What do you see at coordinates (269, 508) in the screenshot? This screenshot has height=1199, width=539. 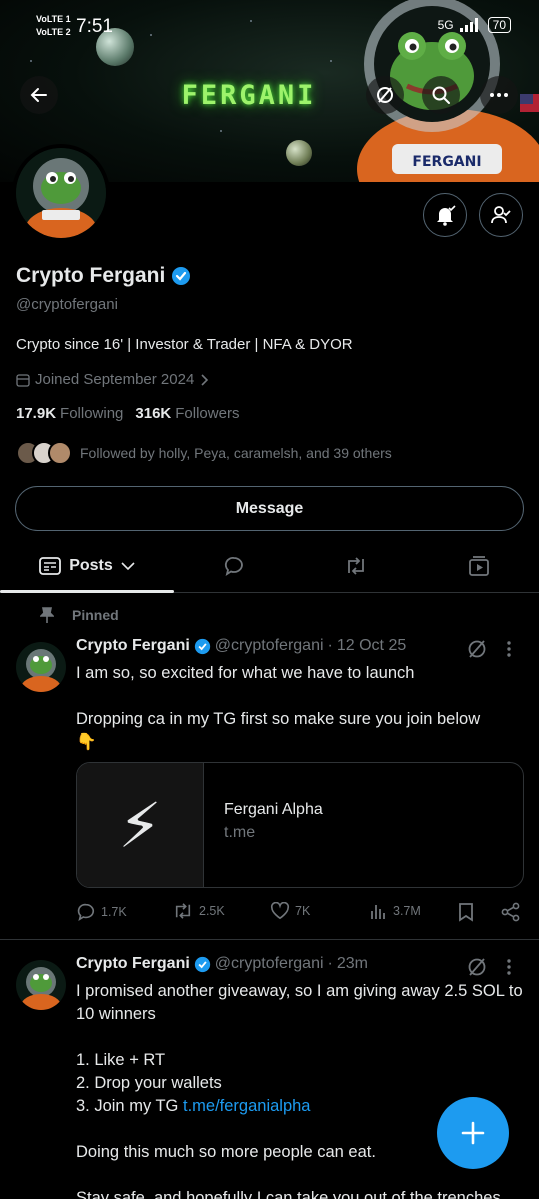 I see `message-button: Message` at bounding box center [269, 508].